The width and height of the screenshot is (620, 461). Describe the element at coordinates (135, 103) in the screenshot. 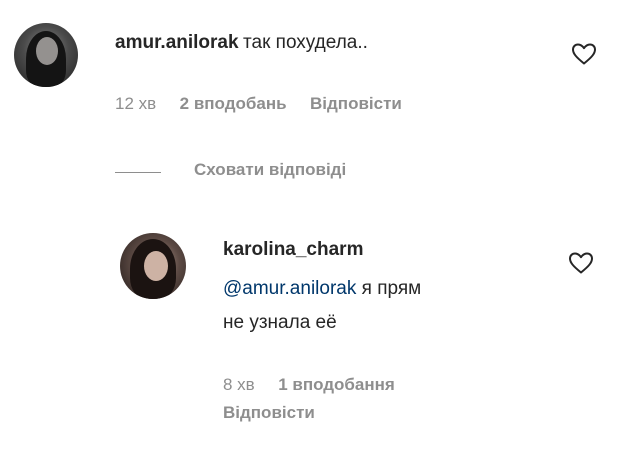

I see `comment-time: 12 хв` at that location.